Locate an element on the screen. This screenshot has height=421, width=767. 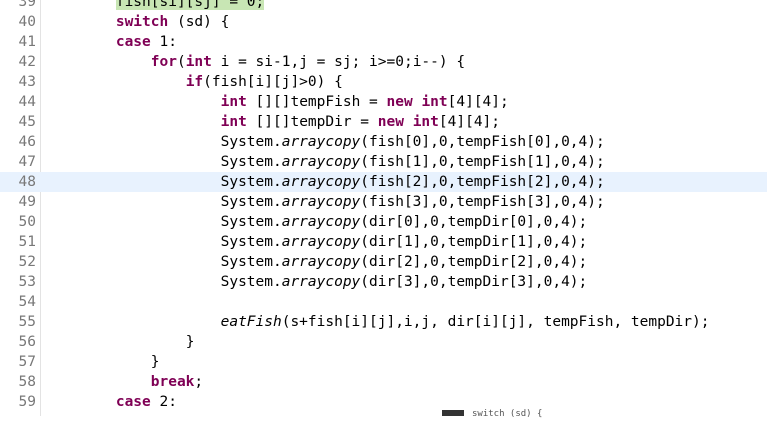
code-token: fish[si][sj] = 0; is located at coordinates (190, 5).